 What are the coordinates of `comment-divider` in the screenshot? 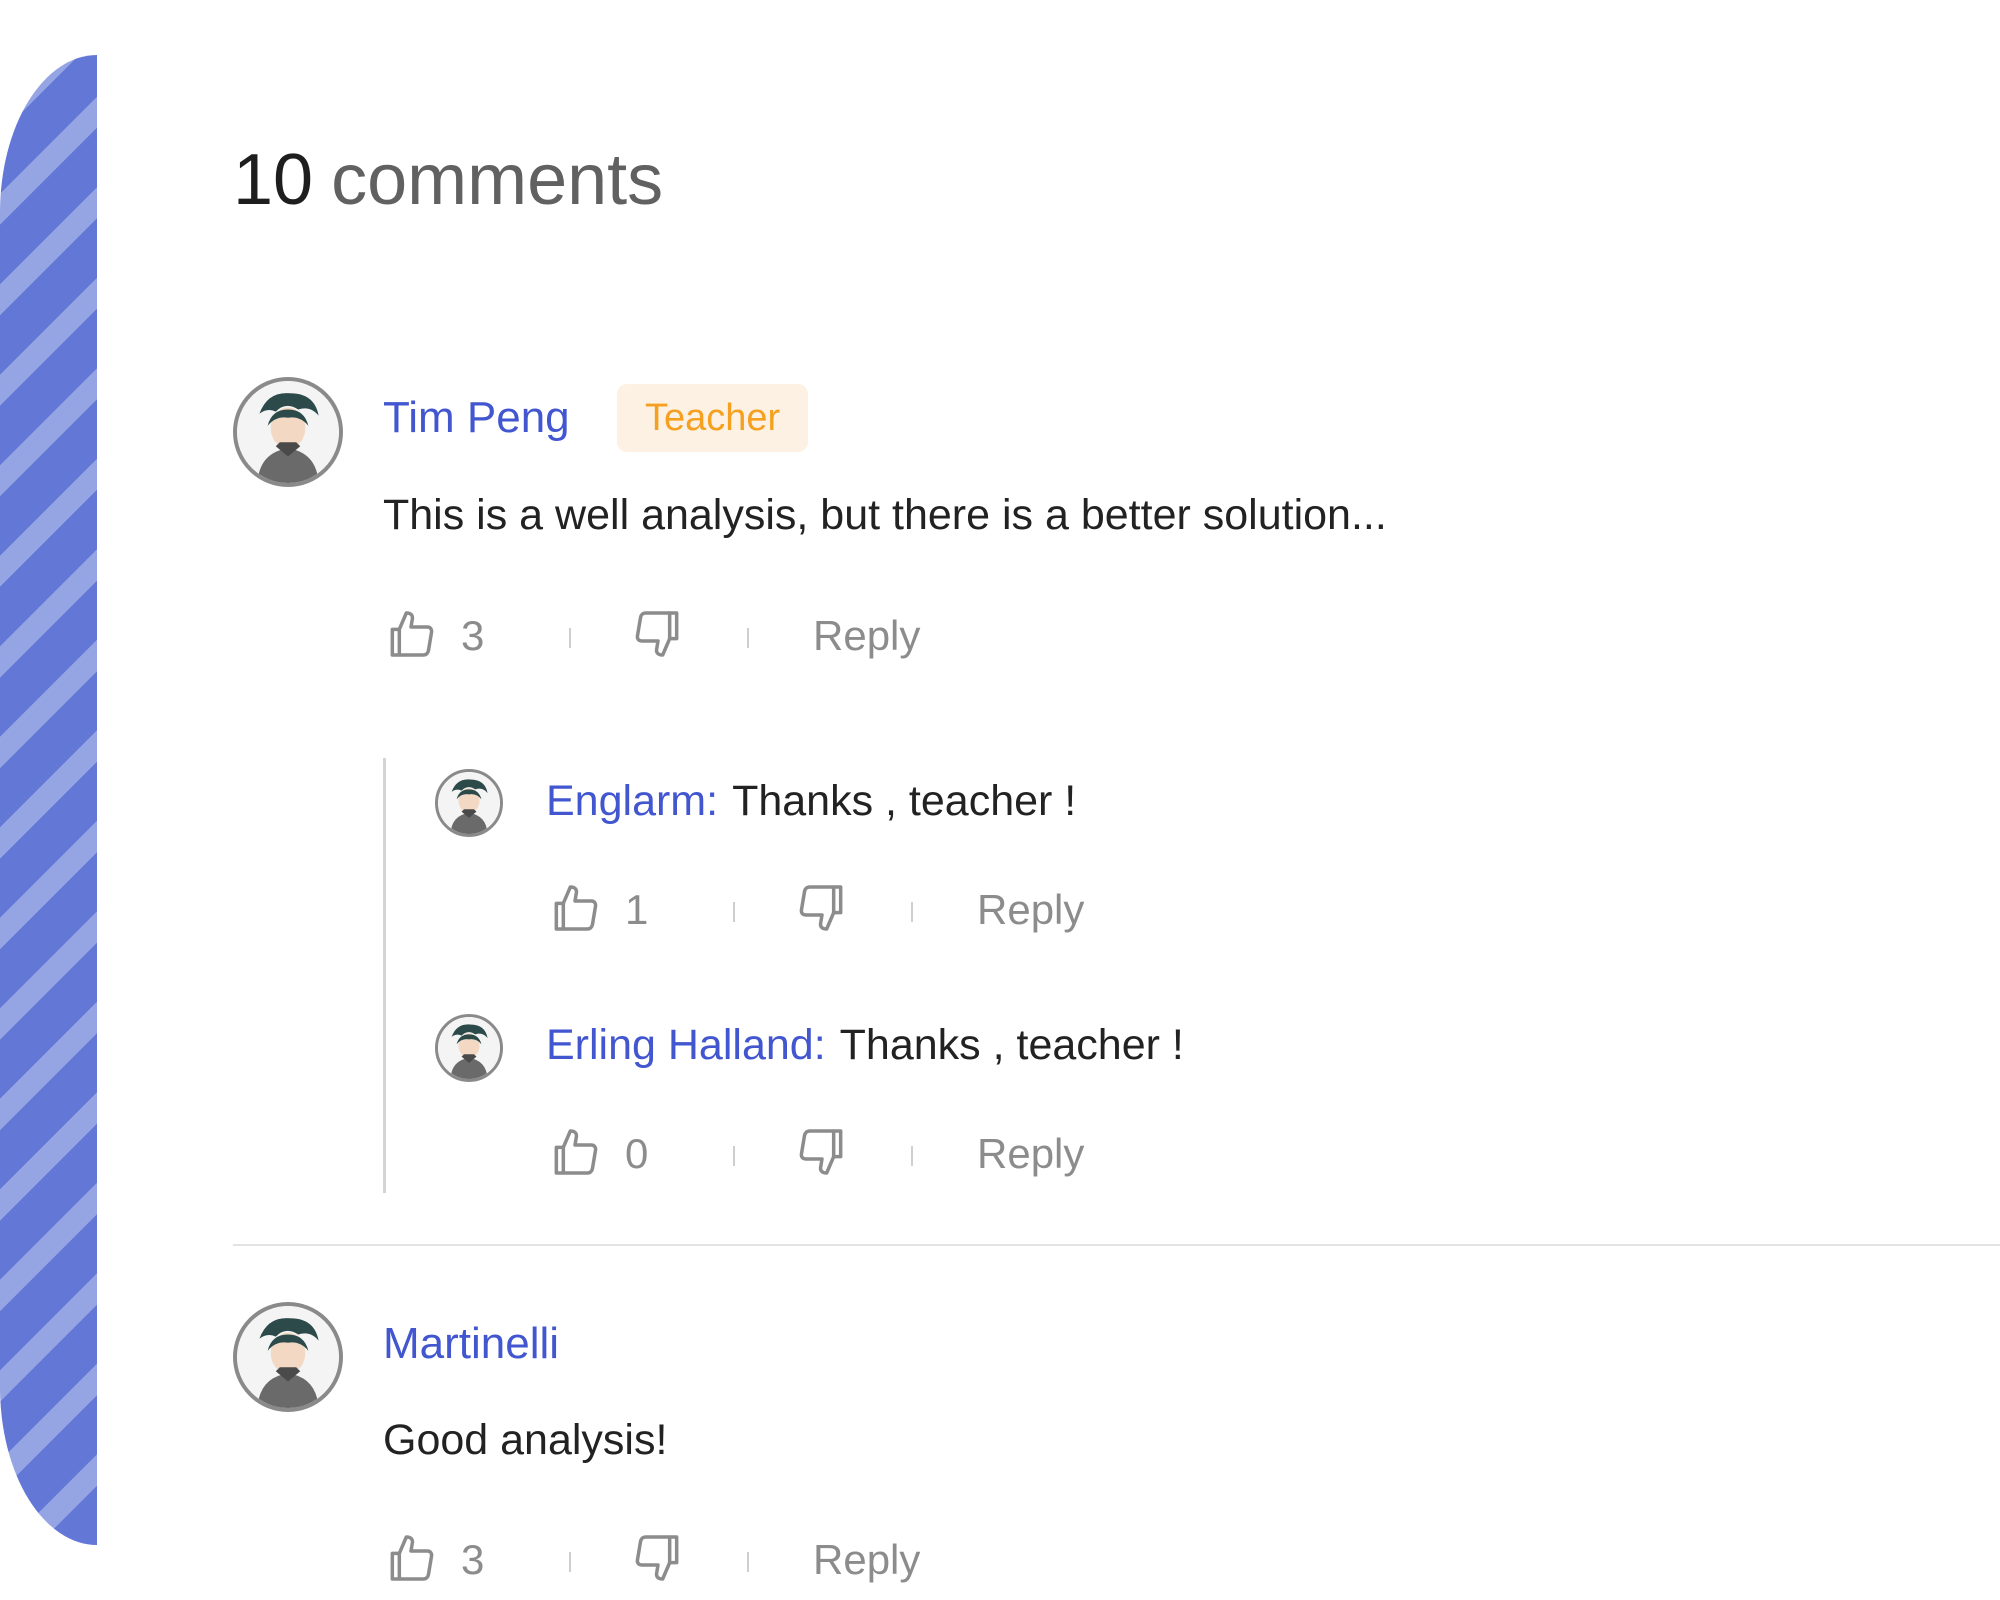 It's located at (1116, 1245).